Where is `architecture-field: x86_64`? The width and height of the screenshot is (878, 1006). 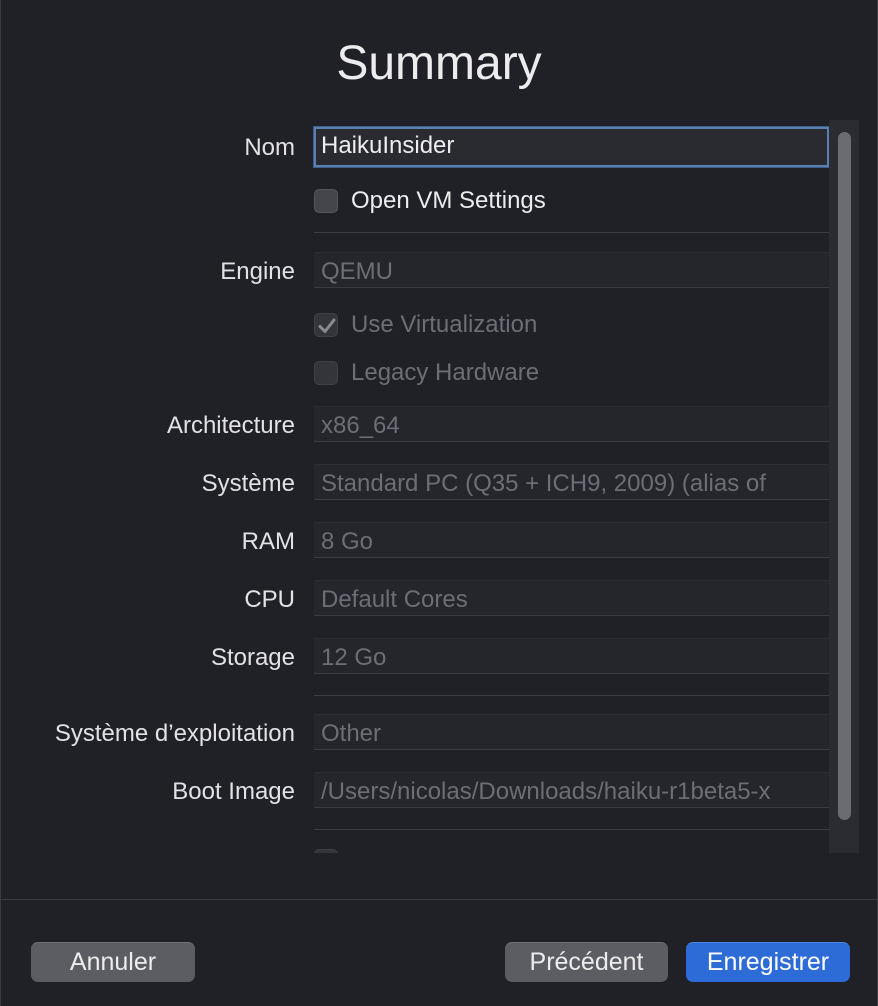 architecture-field: x86_64 is located at coordinates (571, 424).